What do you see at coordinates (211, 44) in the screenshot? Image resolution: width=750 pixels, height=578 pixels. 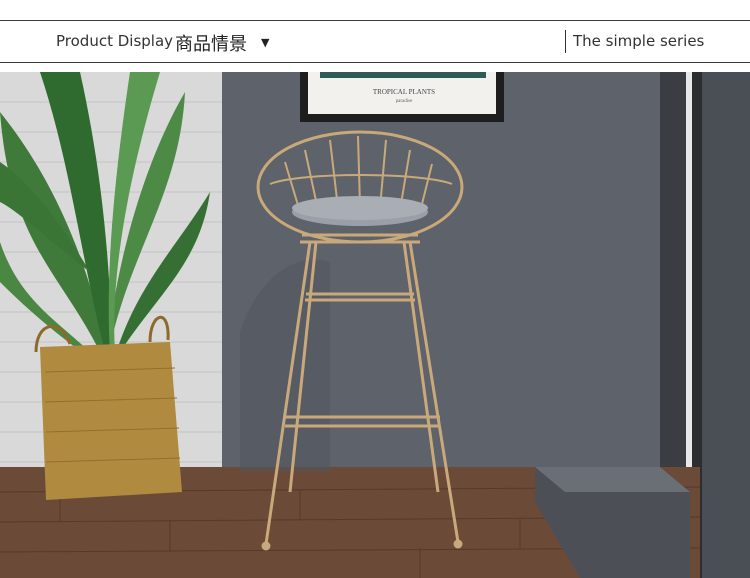 I see `section-title-chinese: 商品情景` at bounding box center [211, 44].